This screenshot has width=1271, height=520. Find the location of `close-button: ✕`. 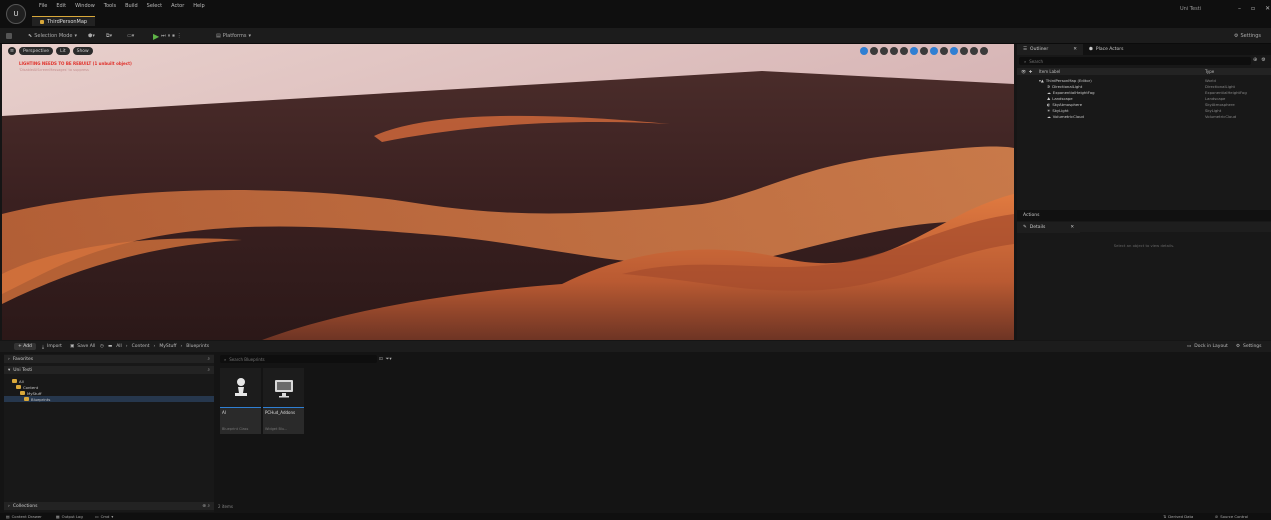

close-button: ✕ is located at coordinates (1267, 8).